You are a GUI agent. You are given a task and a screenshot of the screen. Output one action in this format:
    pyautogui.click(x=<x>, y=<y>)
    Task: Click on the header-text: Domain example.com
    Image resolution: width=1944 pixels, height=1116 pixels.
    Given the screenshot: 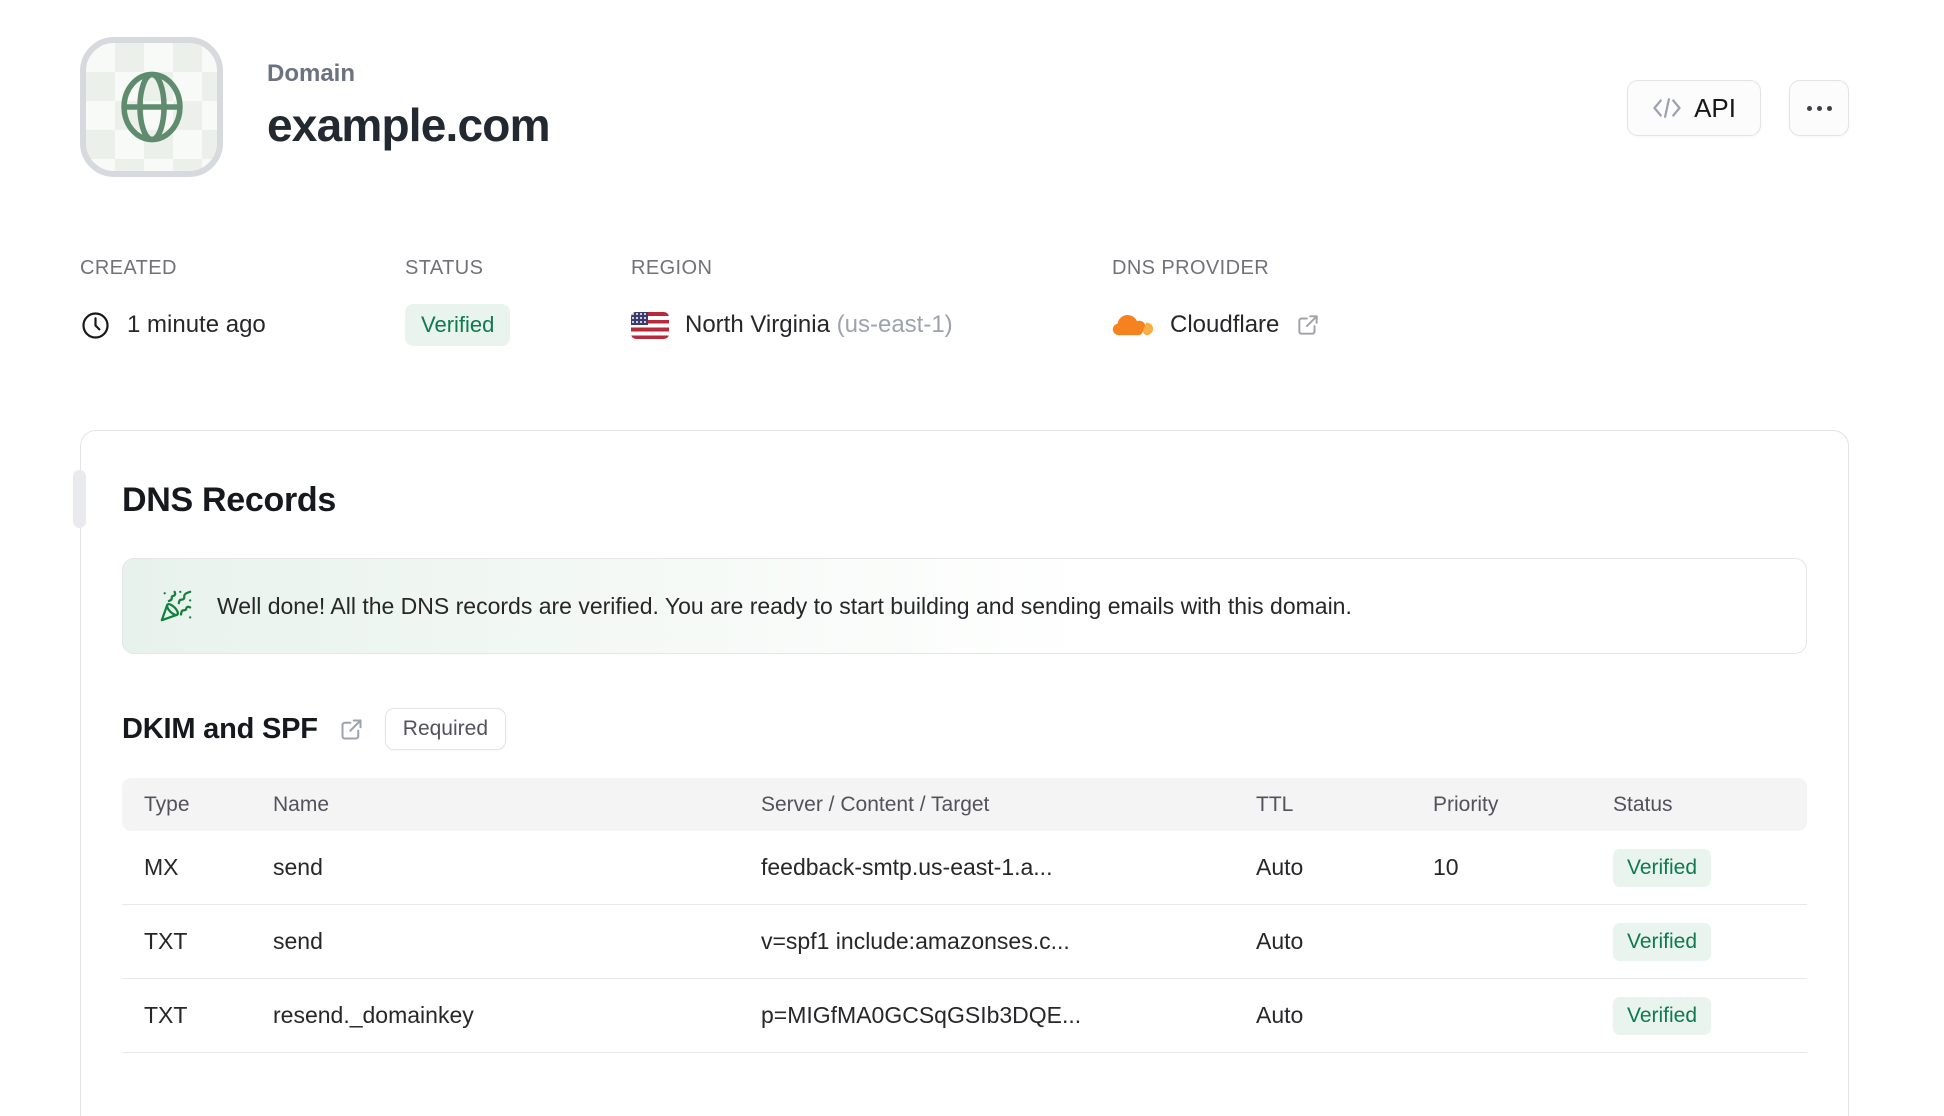 What is the action you would take?
    pyautogui.click(x=408, y=94)
    